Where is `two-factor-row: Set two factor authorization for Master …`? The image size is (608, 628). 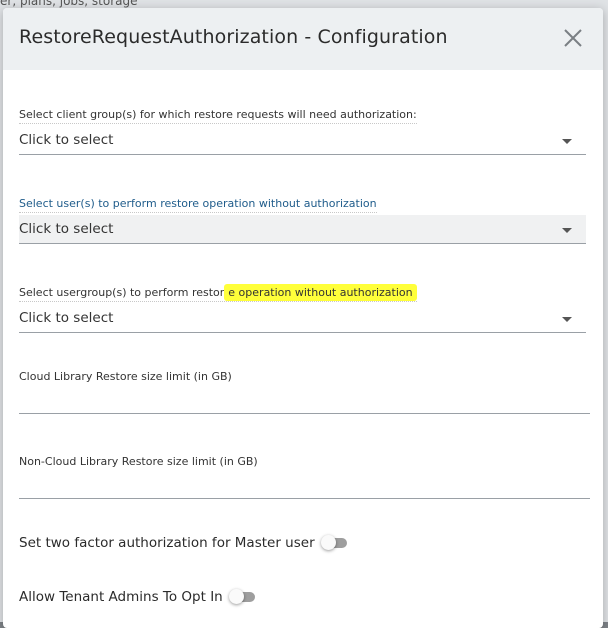 two-factor-row: Set two factor authorization for Master … is located at coordinates (183, 543).